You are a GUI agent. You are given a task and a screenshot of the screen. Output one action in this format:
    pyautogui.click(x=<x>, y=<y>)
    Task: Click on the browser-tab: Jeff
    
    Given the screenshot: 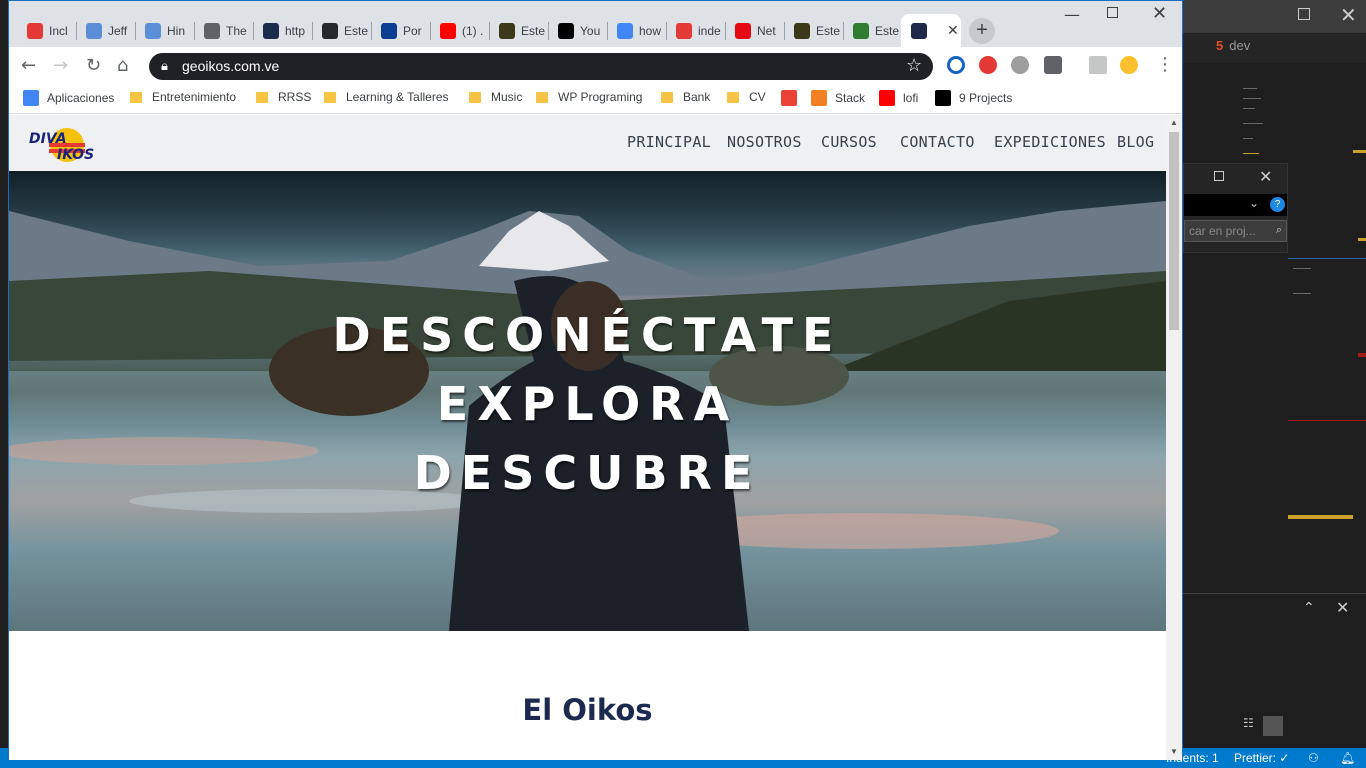 What is the action you would take?
    pyautogui.click(x=105, y=30)
    